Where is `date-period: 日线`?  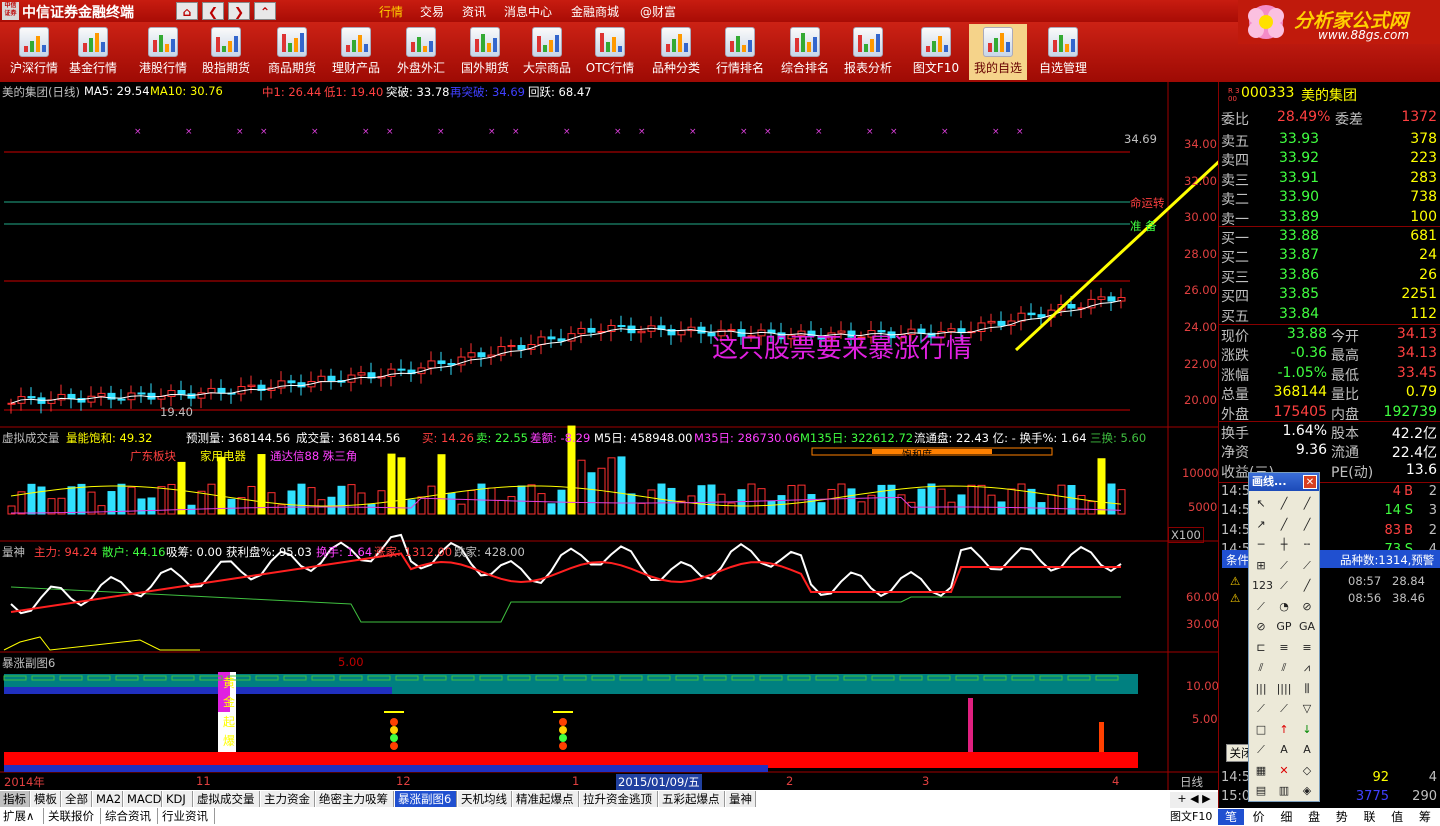 date-period: 日线 is located at coordinates (1191, 782).